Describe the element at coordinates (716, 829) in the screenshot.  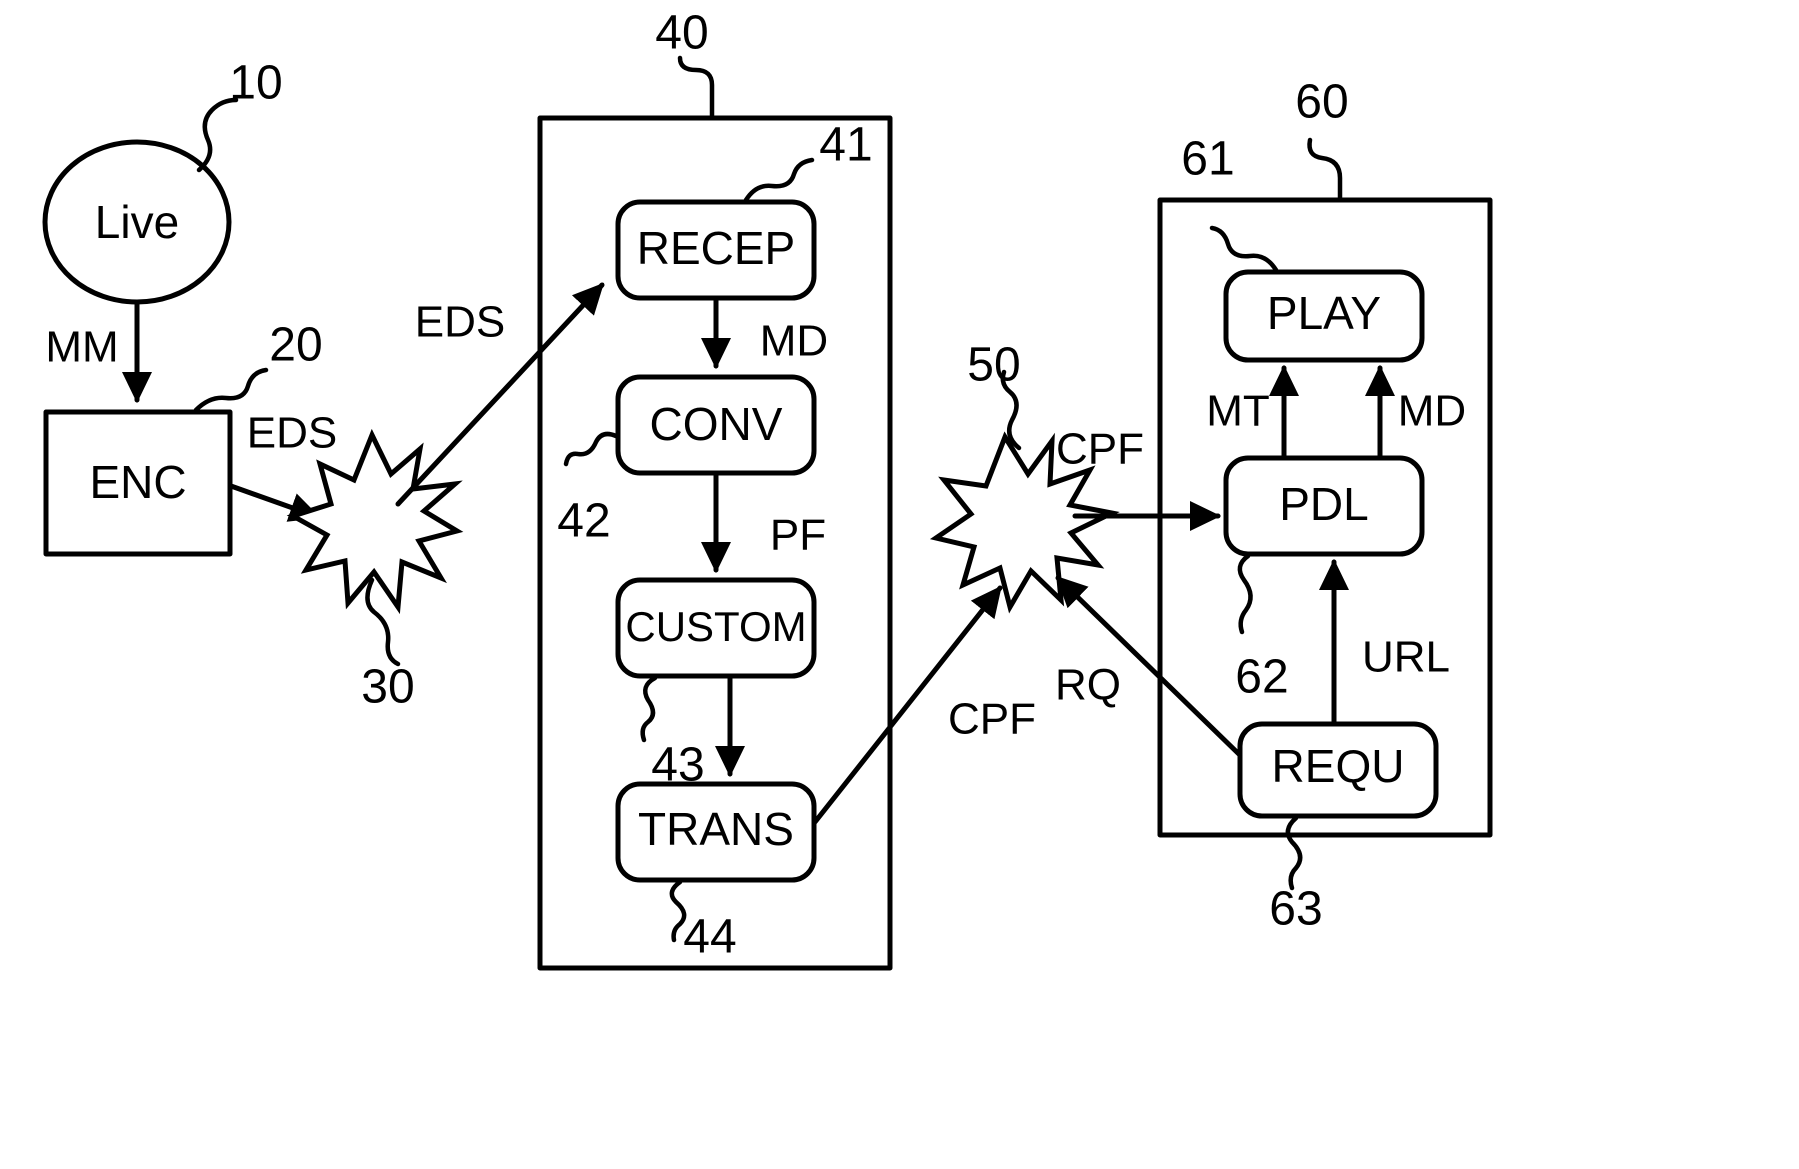
I see `trans-node-label: TRANS` at that location.